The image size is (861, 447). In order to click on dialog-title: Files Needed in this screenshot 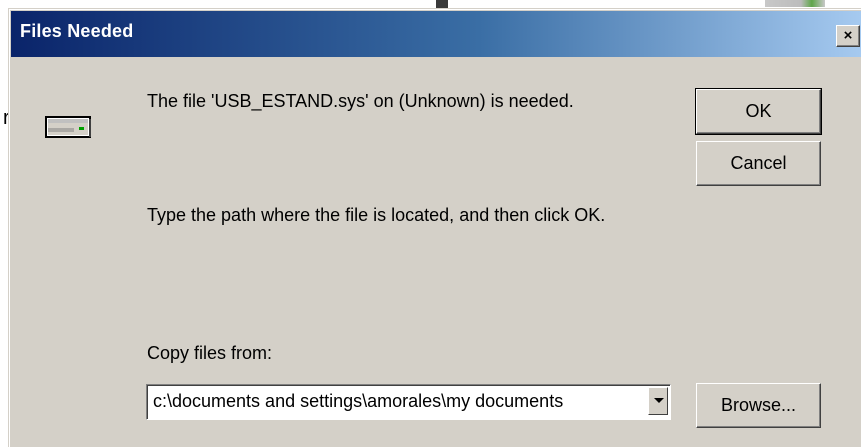, I will do `click(77, 31)`.